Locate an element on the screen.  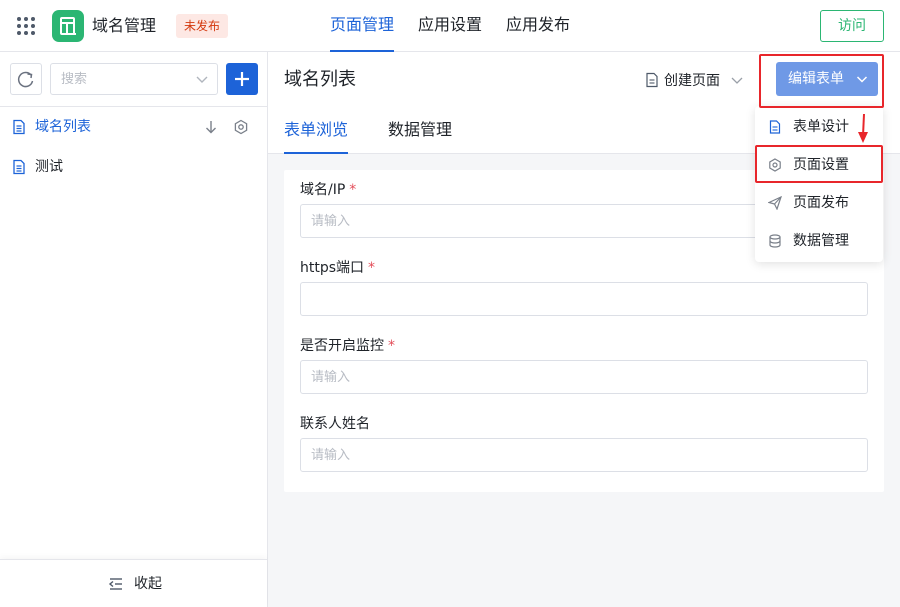
send-icon is located at coordinates (775, 203).